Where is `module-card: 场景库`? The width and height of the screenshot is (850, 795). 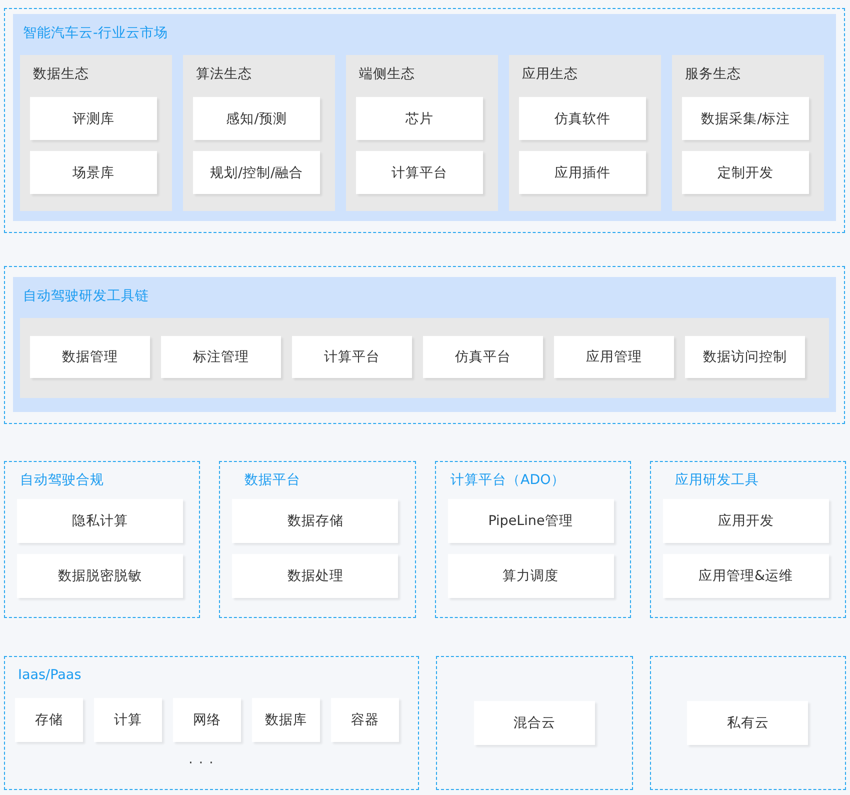
module-card: 场景库 is located at coordinates (93, 172).